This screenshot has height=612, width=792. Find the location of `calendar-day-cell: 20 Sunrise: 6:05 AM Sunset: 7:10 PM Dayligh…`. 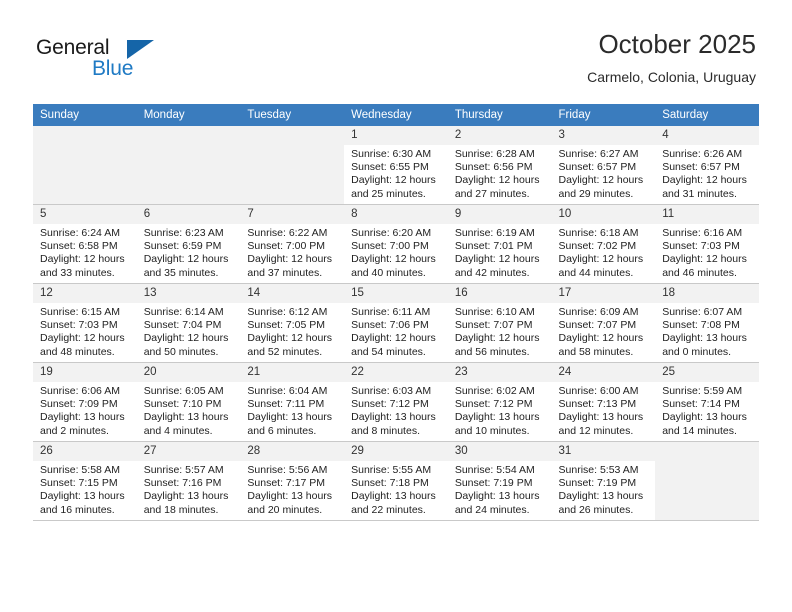

calendar-day-cell: 20 Sunrise: 6:05 AM Sunset: 7:10 PM Dayligh… is located at coordinates (188, 402).